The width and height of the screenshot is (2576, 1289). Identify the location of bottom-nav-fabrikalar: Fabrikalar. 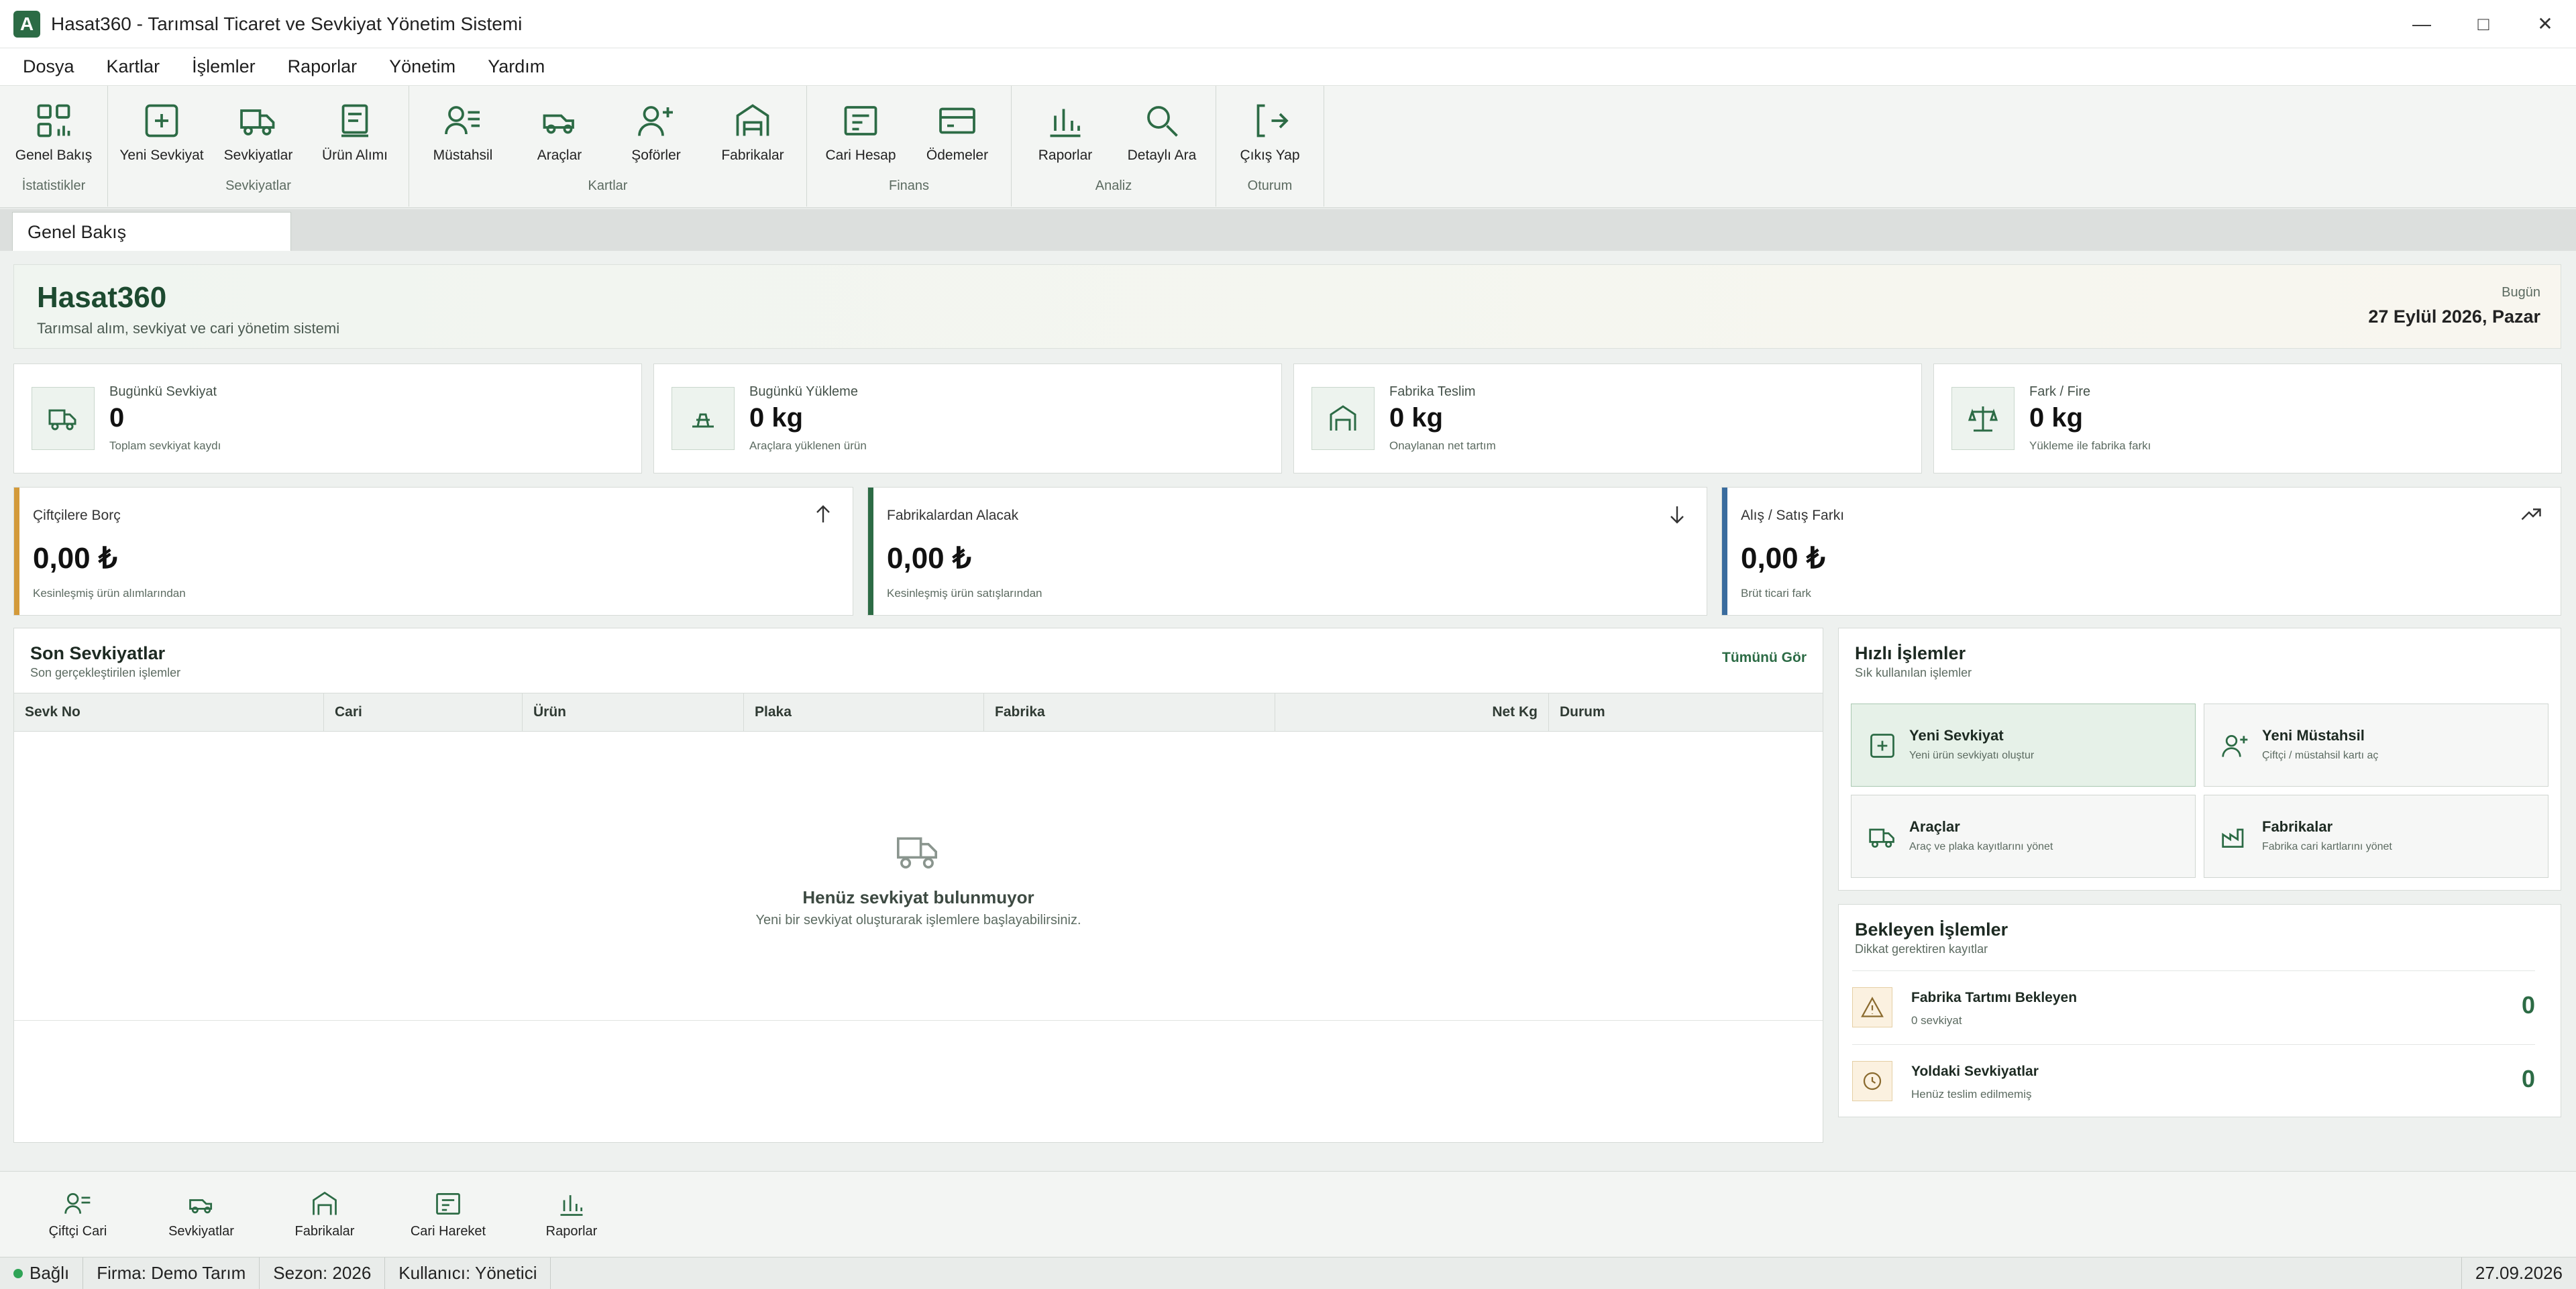
(324, 1214).